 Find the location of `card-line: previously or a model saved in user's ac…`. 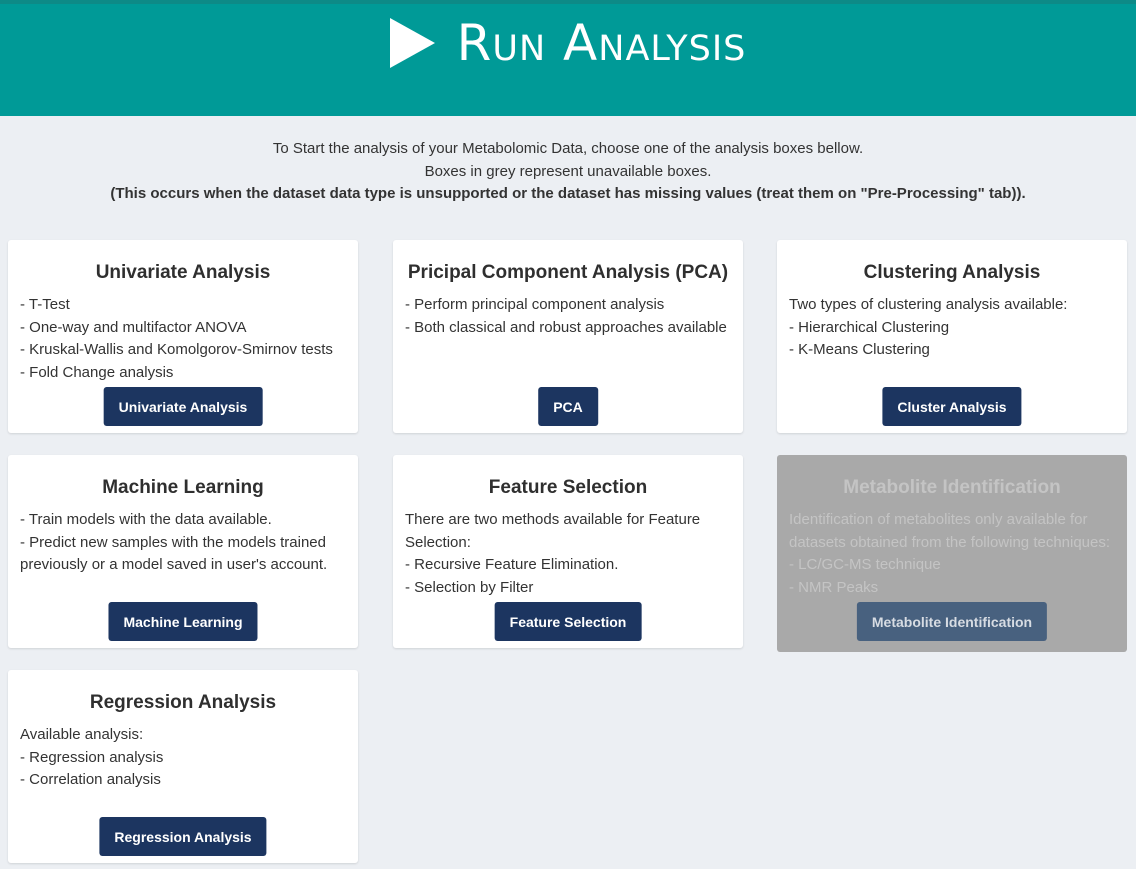

card-line: previously or a model saved in user's ac… is located at coordinates (174, 564).